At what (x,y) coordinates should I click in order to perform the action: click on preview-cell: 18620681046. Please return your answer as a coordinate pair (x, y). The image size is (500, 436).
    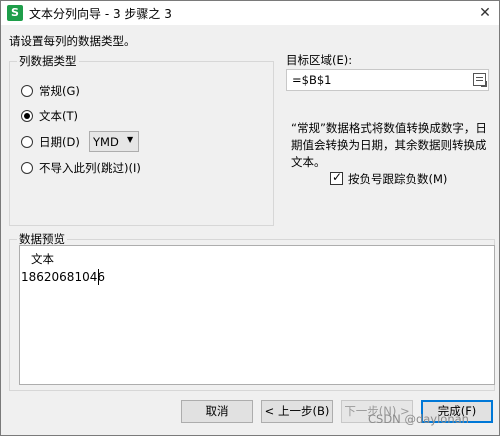
    Looking at the image, I should click on (63, 277).